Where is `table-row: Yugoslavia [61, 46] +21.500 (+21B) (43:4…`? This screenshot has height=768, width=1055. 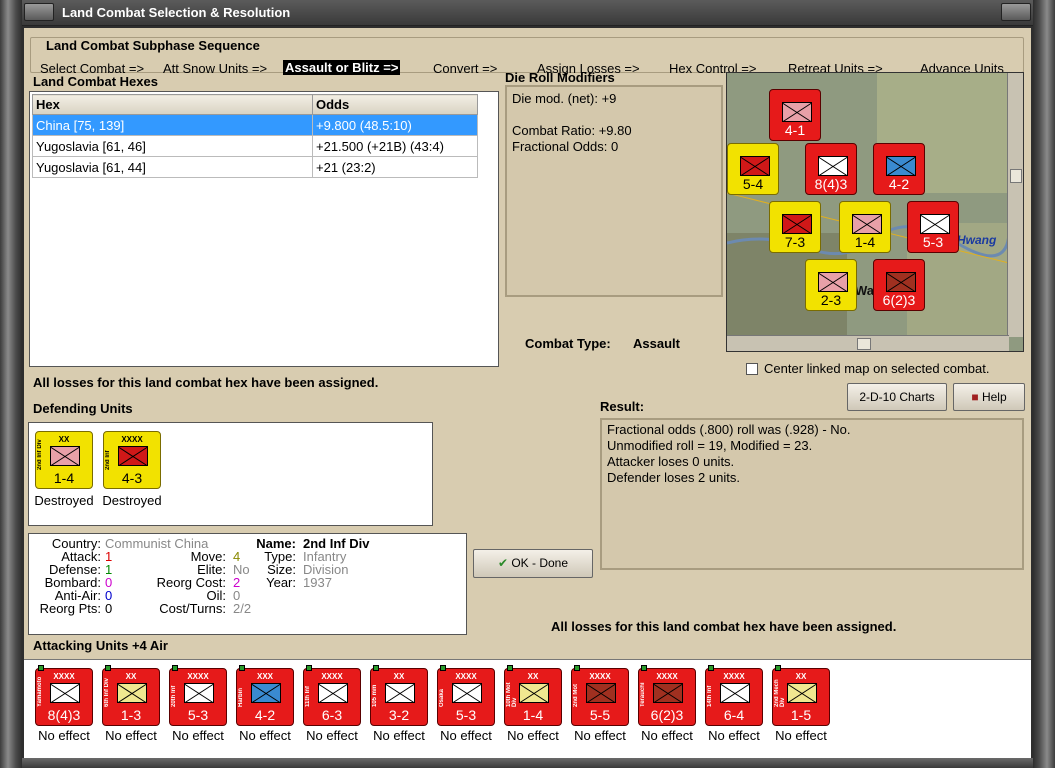 table-row: Yugoslavia [61, 46] +21.500 (+21B) (43:4… is located at coordinates (255, 146).